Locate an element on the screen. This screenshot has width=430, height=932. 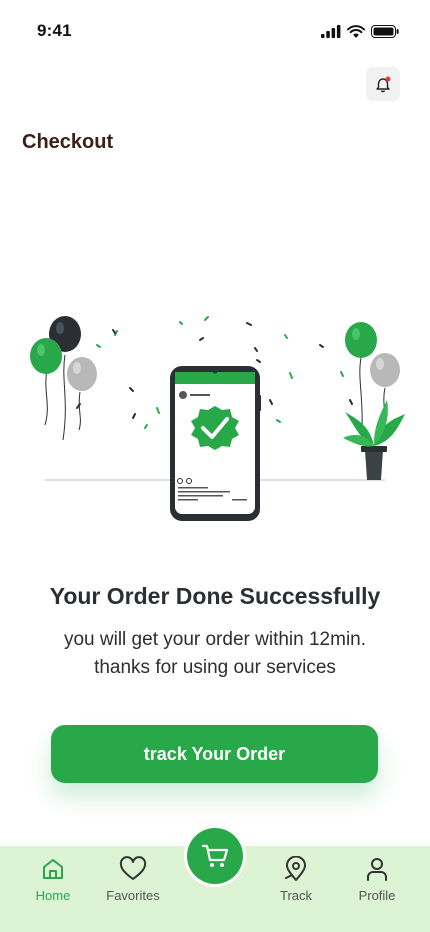
left-balloons is located at coordinates (63, 378).